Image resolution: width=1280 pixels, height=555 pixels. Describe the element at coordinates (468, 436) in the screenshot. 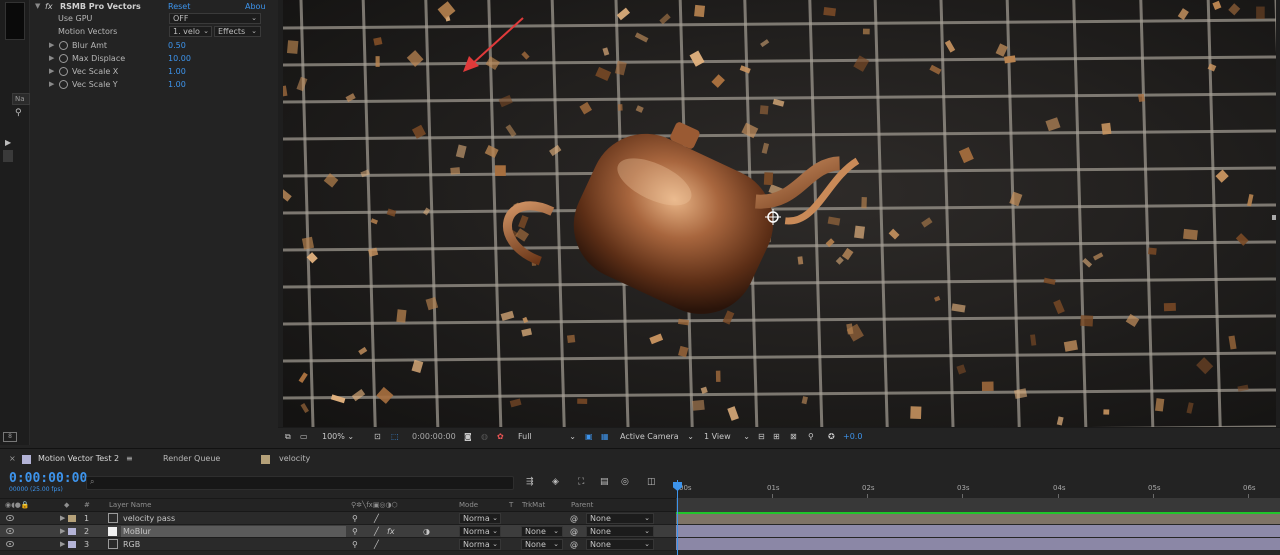

I see `camera-snapshot-icon: ◙` at that location.